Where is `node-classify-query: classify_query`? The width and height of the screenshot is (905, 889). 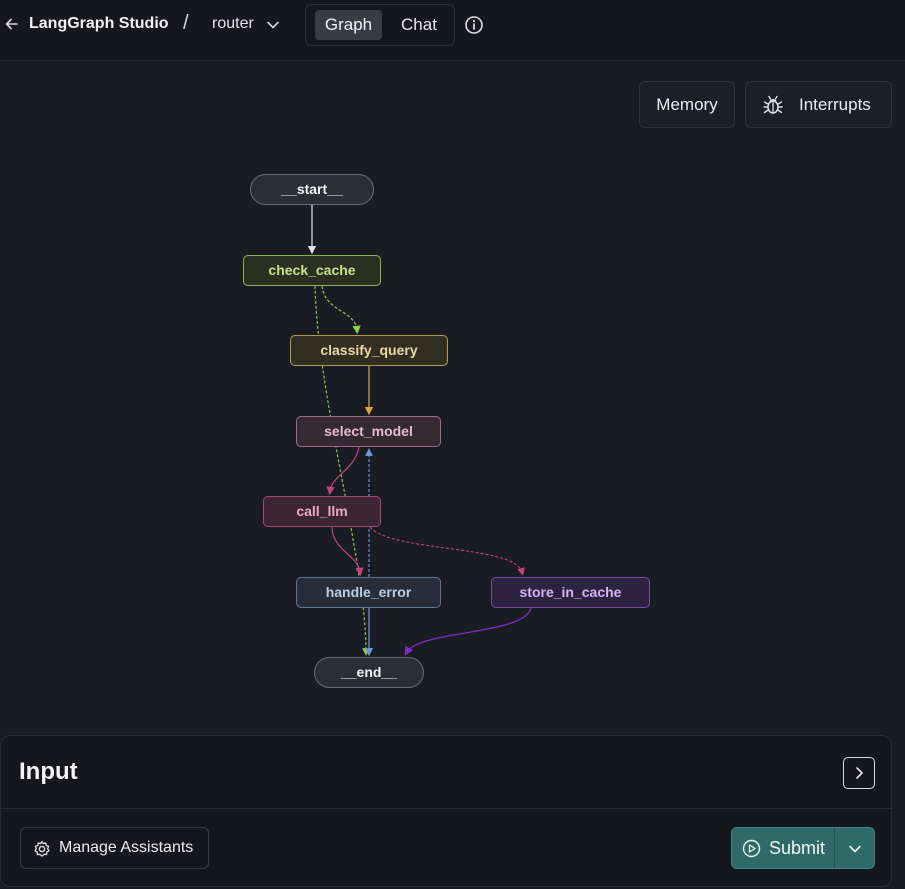 node-classify-query: classify_query is located at coordinates (369, 350).